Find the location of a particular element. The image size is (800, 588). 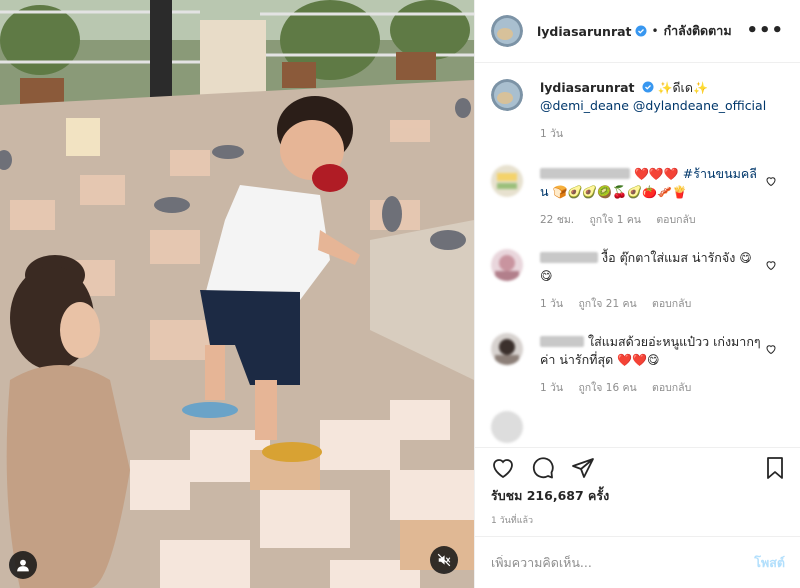

comment-likes: ถูกใจ 16 คน is located at coordinates (607, 388).